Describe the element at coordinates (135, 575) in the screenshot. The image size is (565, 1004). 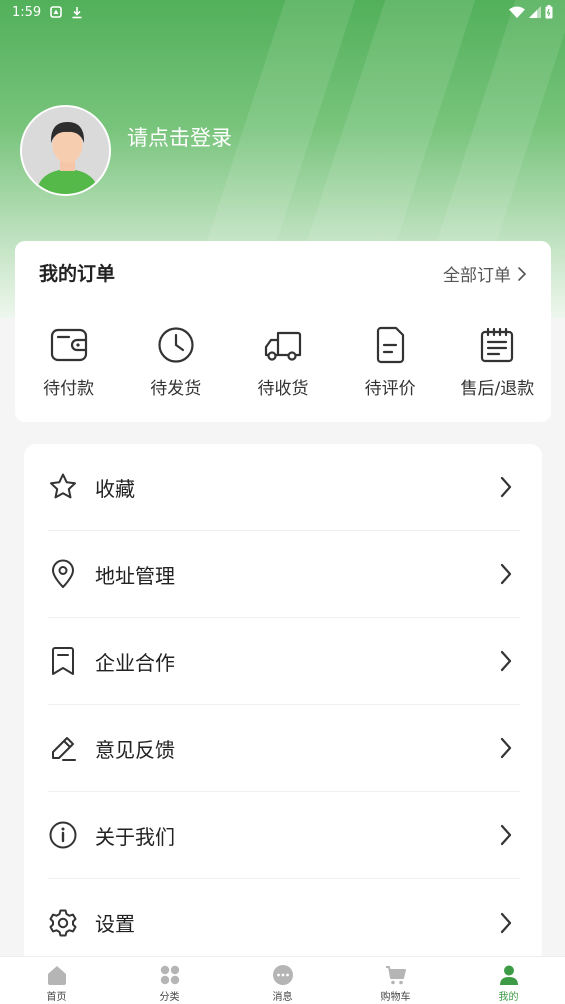
I see `menu-label: 地址管理` at that location.